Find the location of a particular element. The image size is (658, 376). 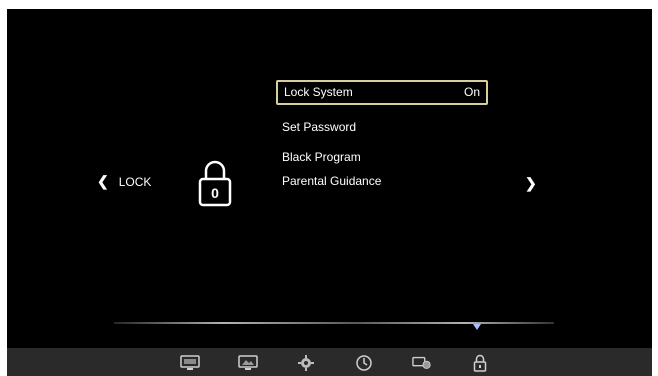

screen-icon is located at coordinates (248, 363).